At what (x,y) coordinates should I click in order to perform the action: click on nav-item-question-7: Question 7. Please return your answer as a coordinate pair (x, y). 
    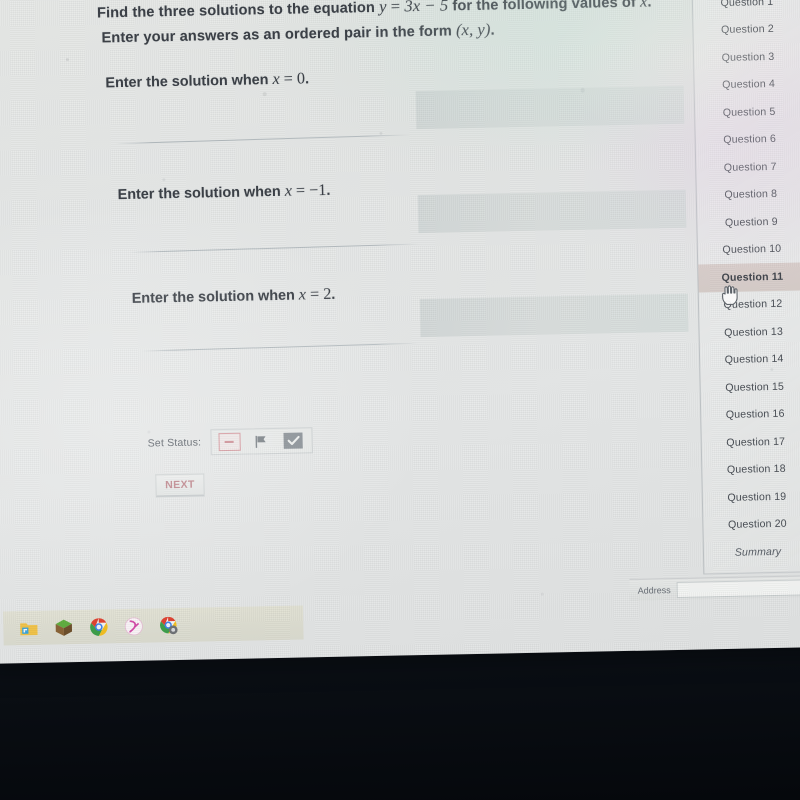
    Looking at the image, I should click on (748, 167).